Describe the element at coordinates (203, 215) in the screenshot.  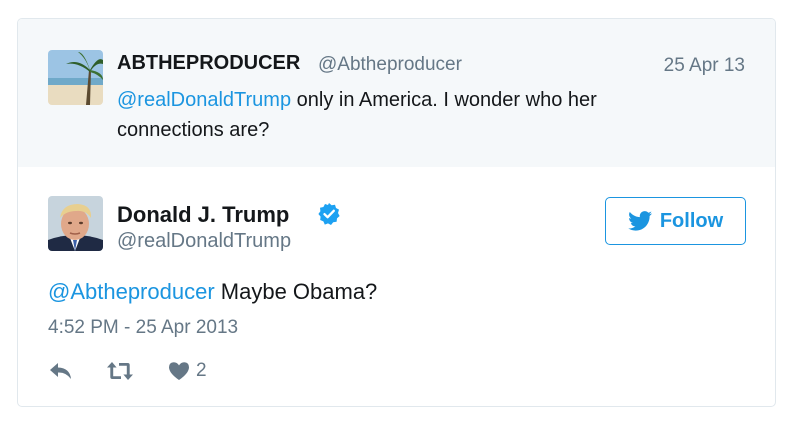
I see `author-display-name: Donald J. Trump` at that location.